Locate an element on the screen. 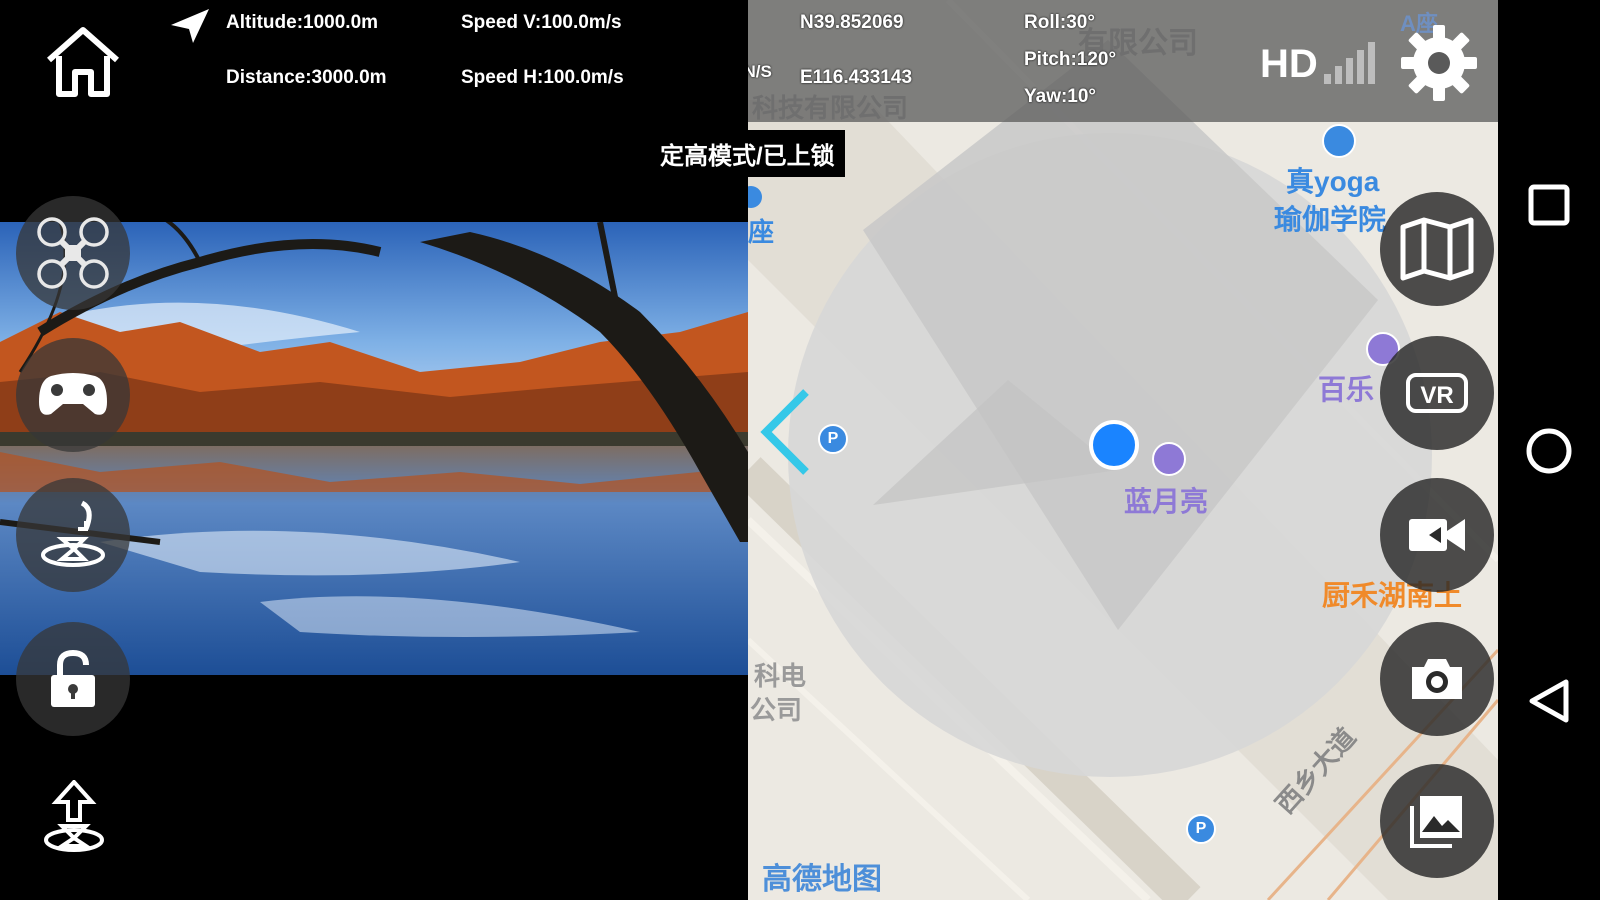 Image resolution: width=1600 pixels, height=900 pixels. map-label-yoga: 真yoga is located at coordinates (1333, 181).